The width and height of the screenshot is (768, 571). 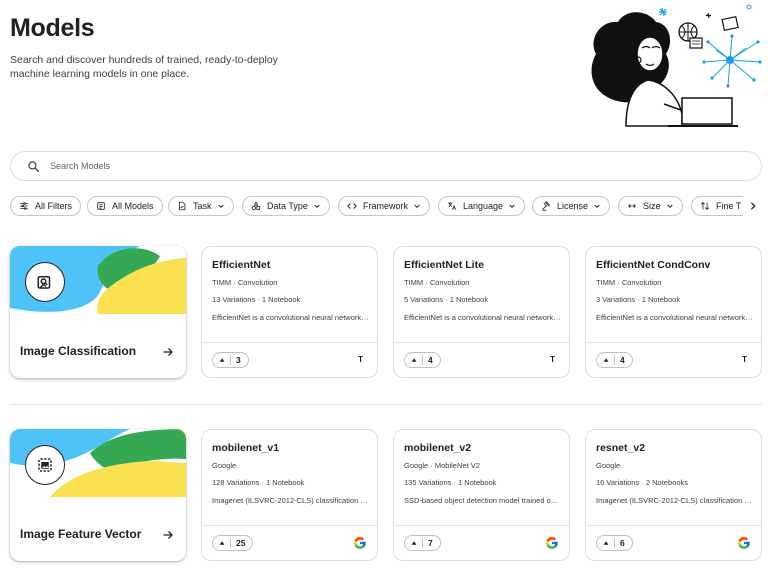 I want to click on filter-chip-label: Size, so click(x=652, y=206).